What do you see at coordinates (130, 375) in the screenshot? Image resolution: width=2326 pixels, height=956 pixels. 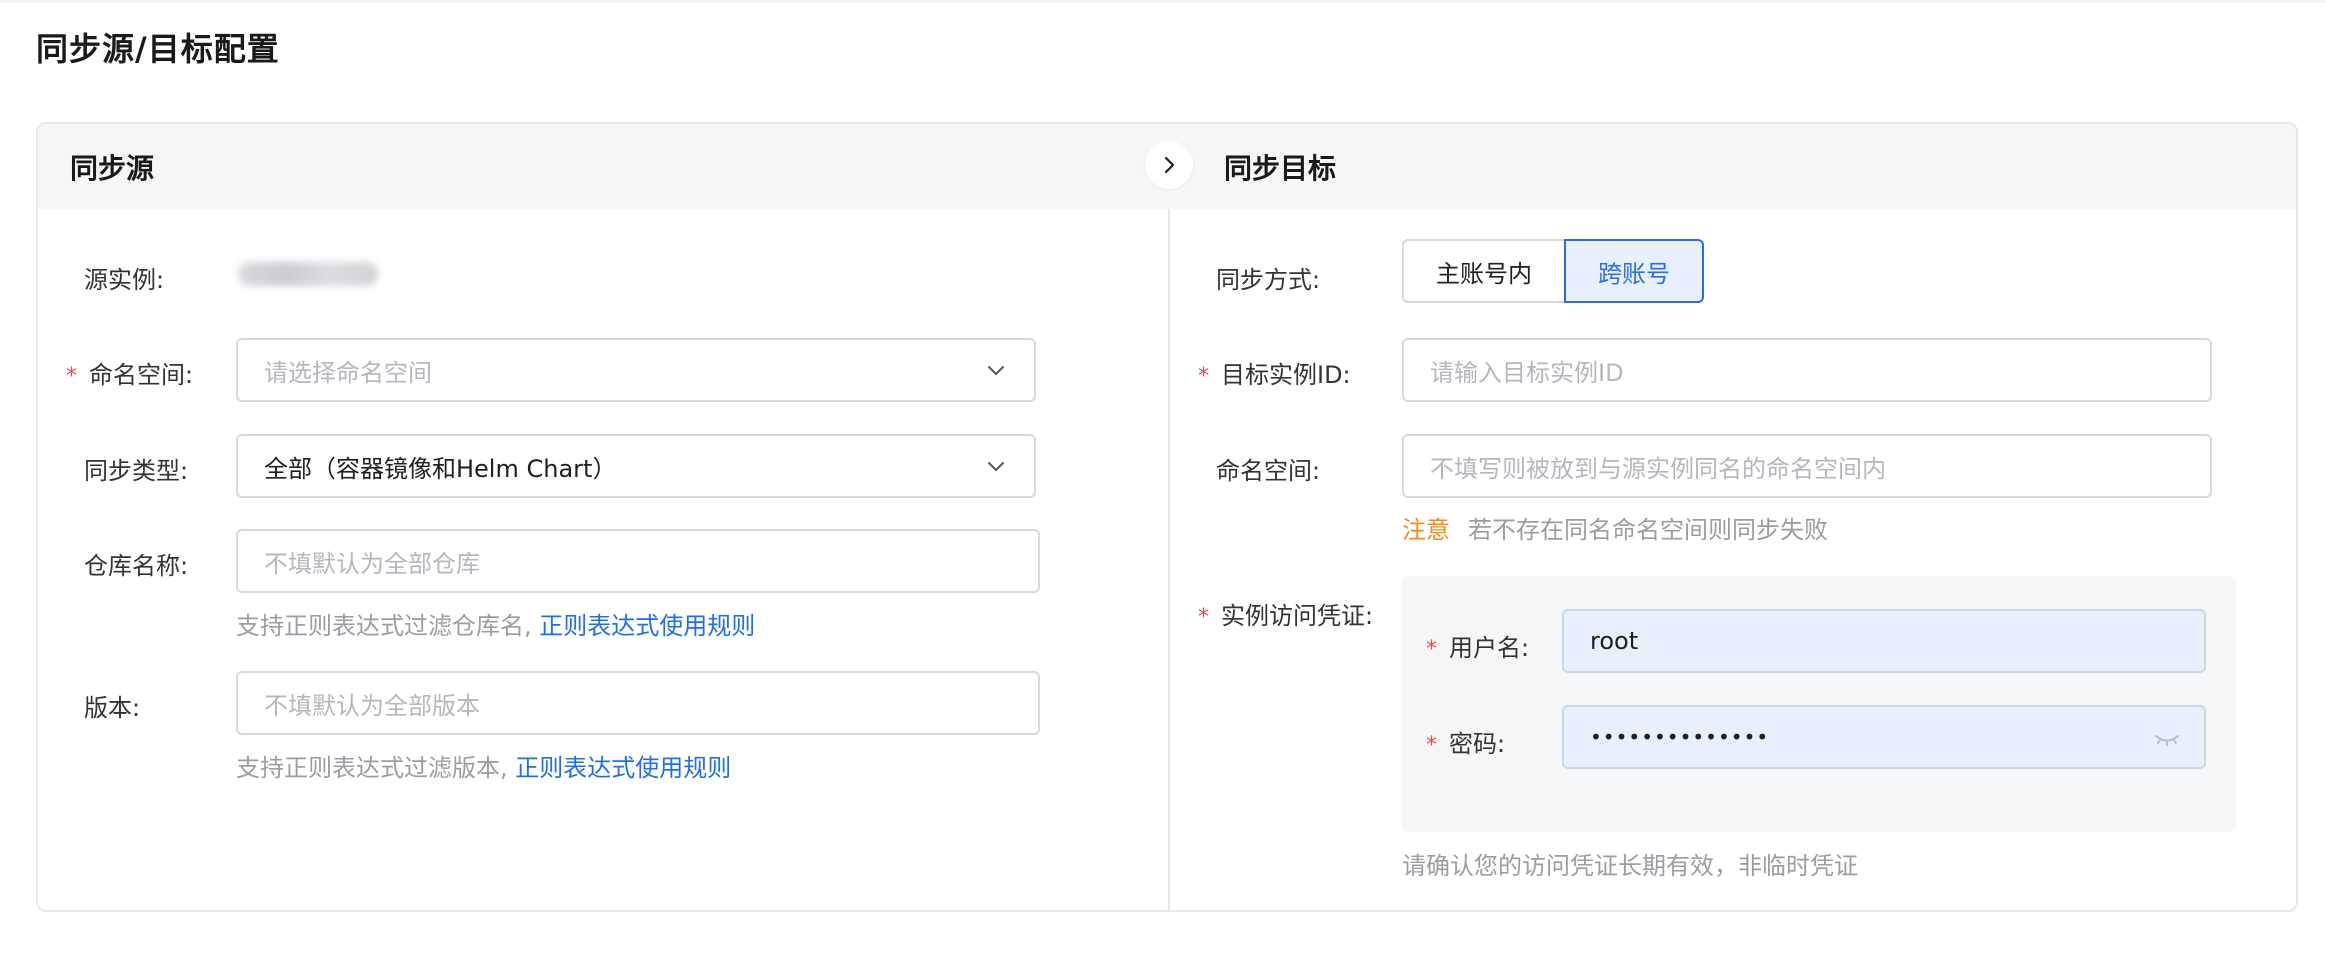 I see `namespace-label: * 命名空间:` at bounding box center [130, 375].